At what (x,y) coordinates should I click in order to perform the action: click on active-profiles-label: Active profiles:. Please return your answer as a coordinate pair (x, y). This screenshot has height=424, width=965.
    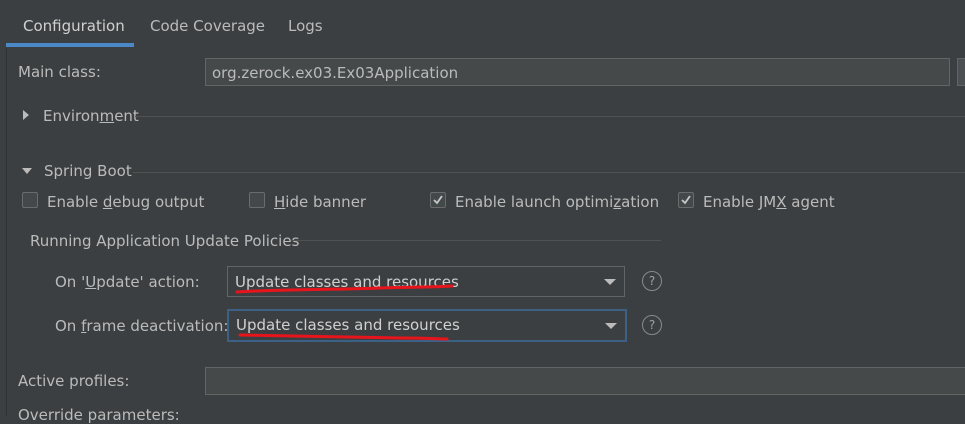
    Looking at the image, I should click on (74, 381).